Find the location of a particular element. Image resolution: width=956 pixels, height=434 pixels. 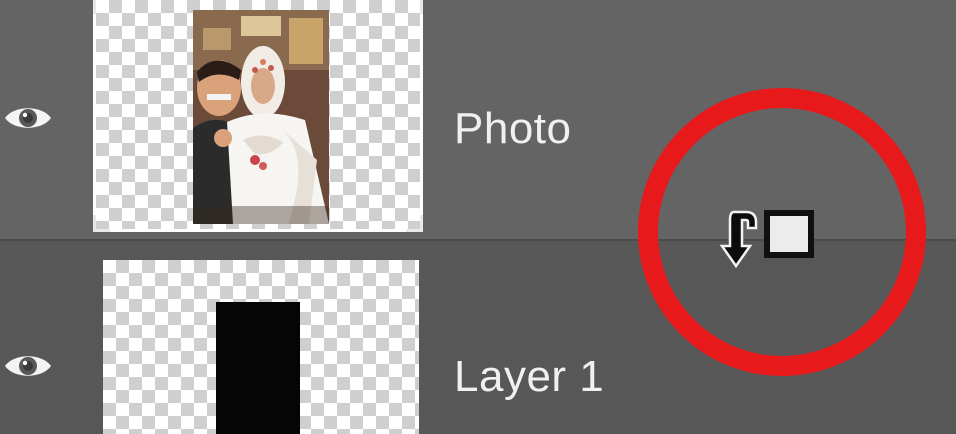

clipping-mask-cursor-icon is located at coordinates (766, 239).